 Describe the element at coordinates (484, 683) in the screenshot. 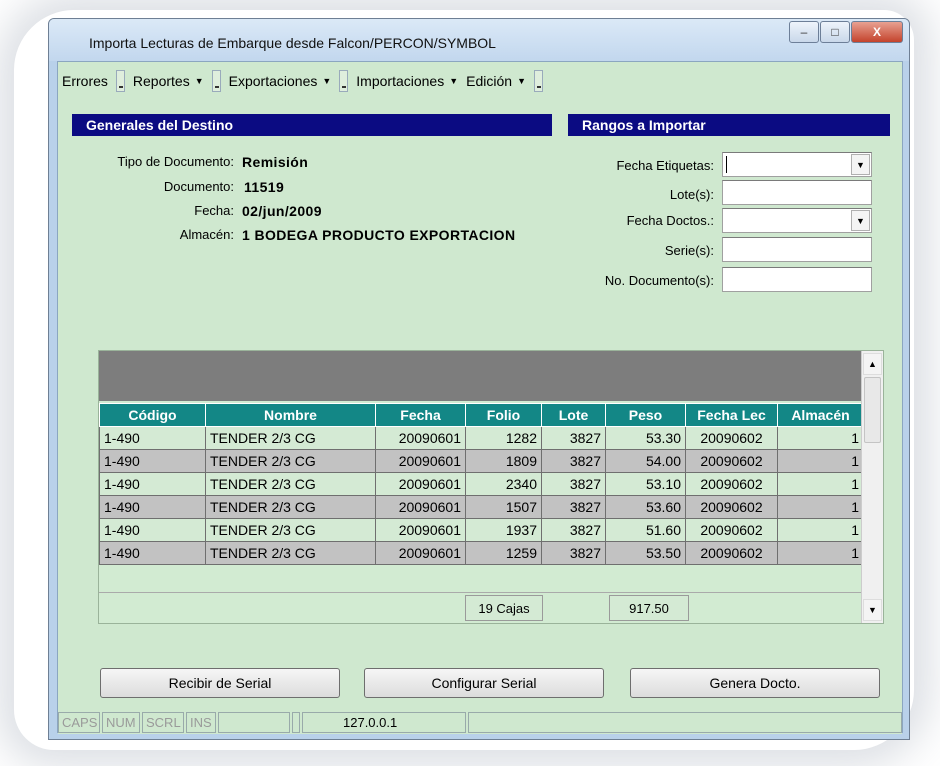

I see `configurar-serial-button: Configurar Serial` at that location.